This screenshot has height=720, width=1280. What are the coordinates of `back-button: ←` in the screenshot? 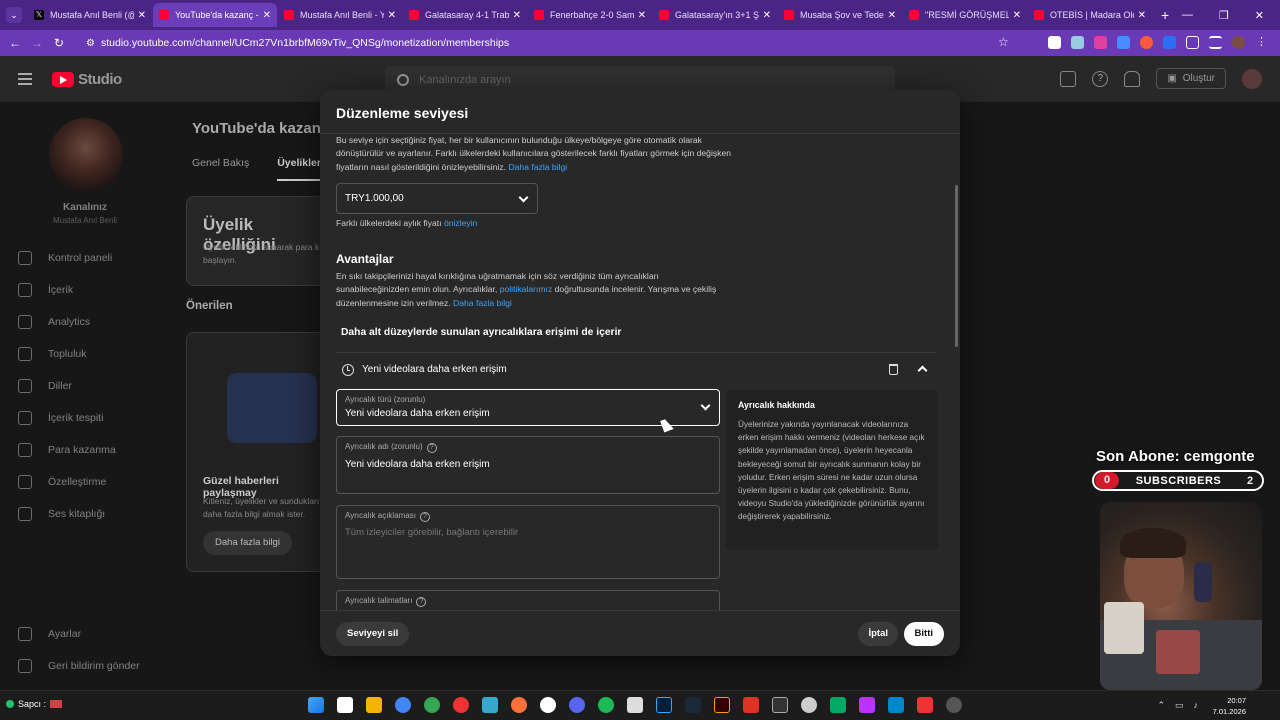 It's located at (15, 43).